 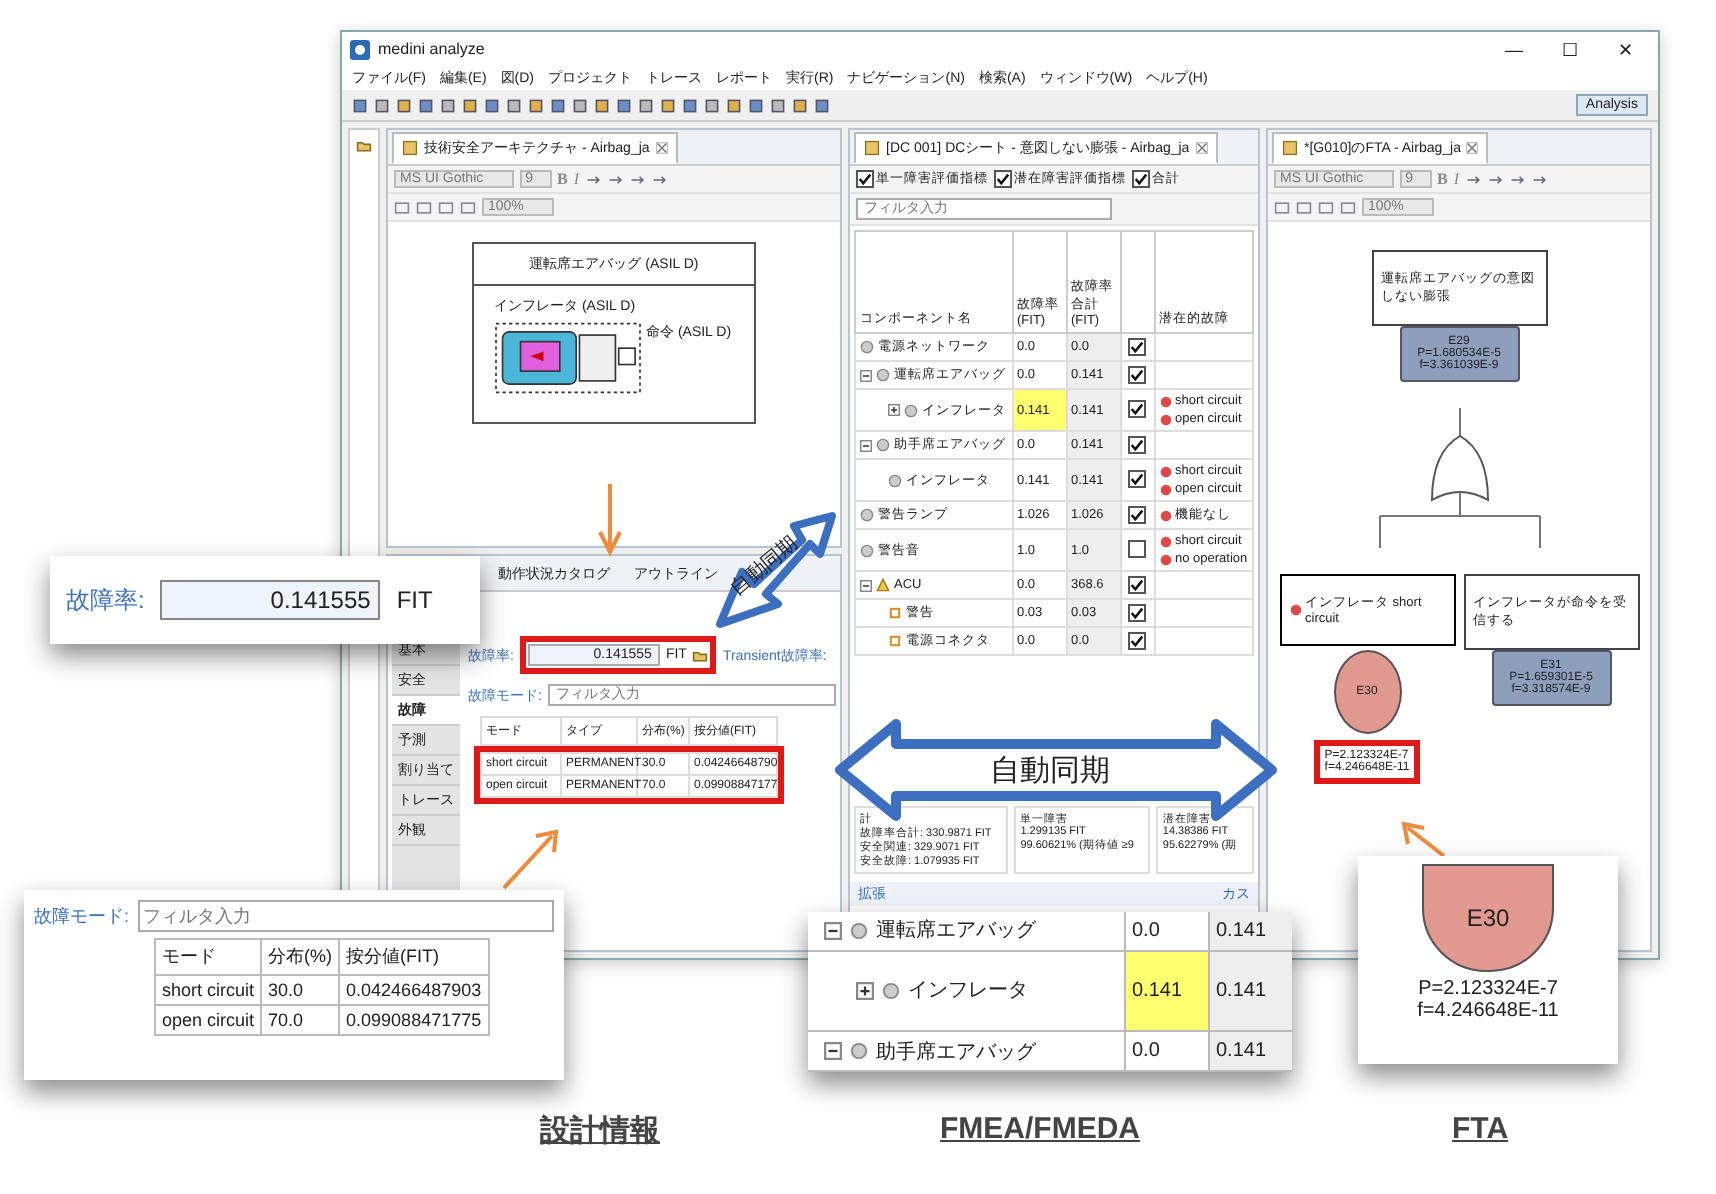 What do you see at coordinates (270, 600) in the screenshot?
I see `failure-rate-field: 0.141555` at bounding box center [270, 600].